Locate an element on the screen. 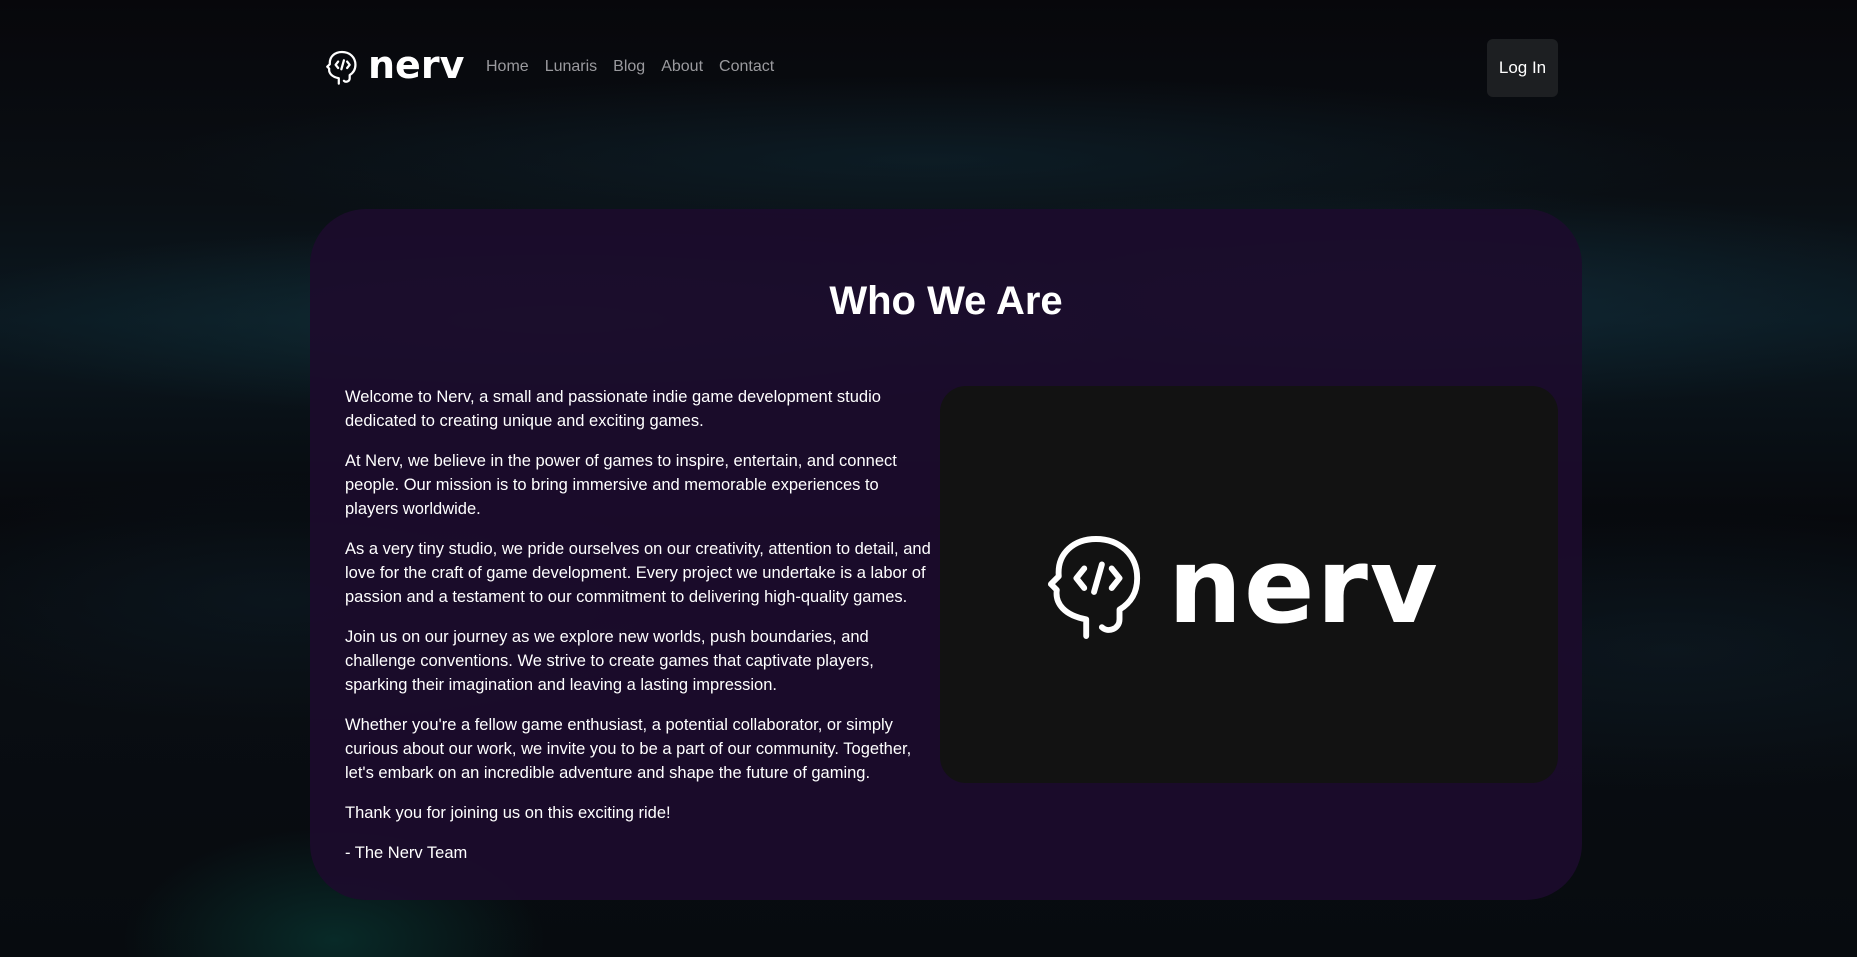  nav-link-lunaris: Lunaris is located at coordinates (571, 67).